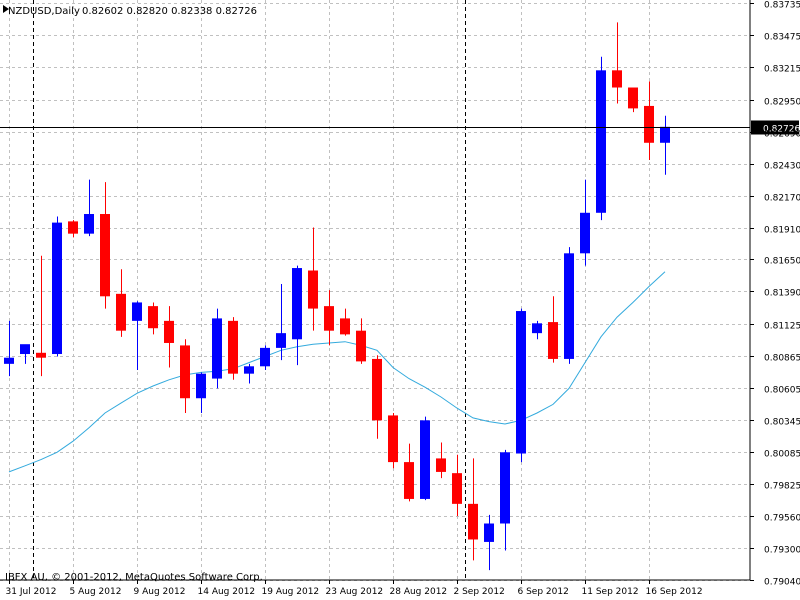  Describe the element at coordinates (291, 592) in the screenshot. I see `time-tick-label: 19 Aug 2012` at that location.